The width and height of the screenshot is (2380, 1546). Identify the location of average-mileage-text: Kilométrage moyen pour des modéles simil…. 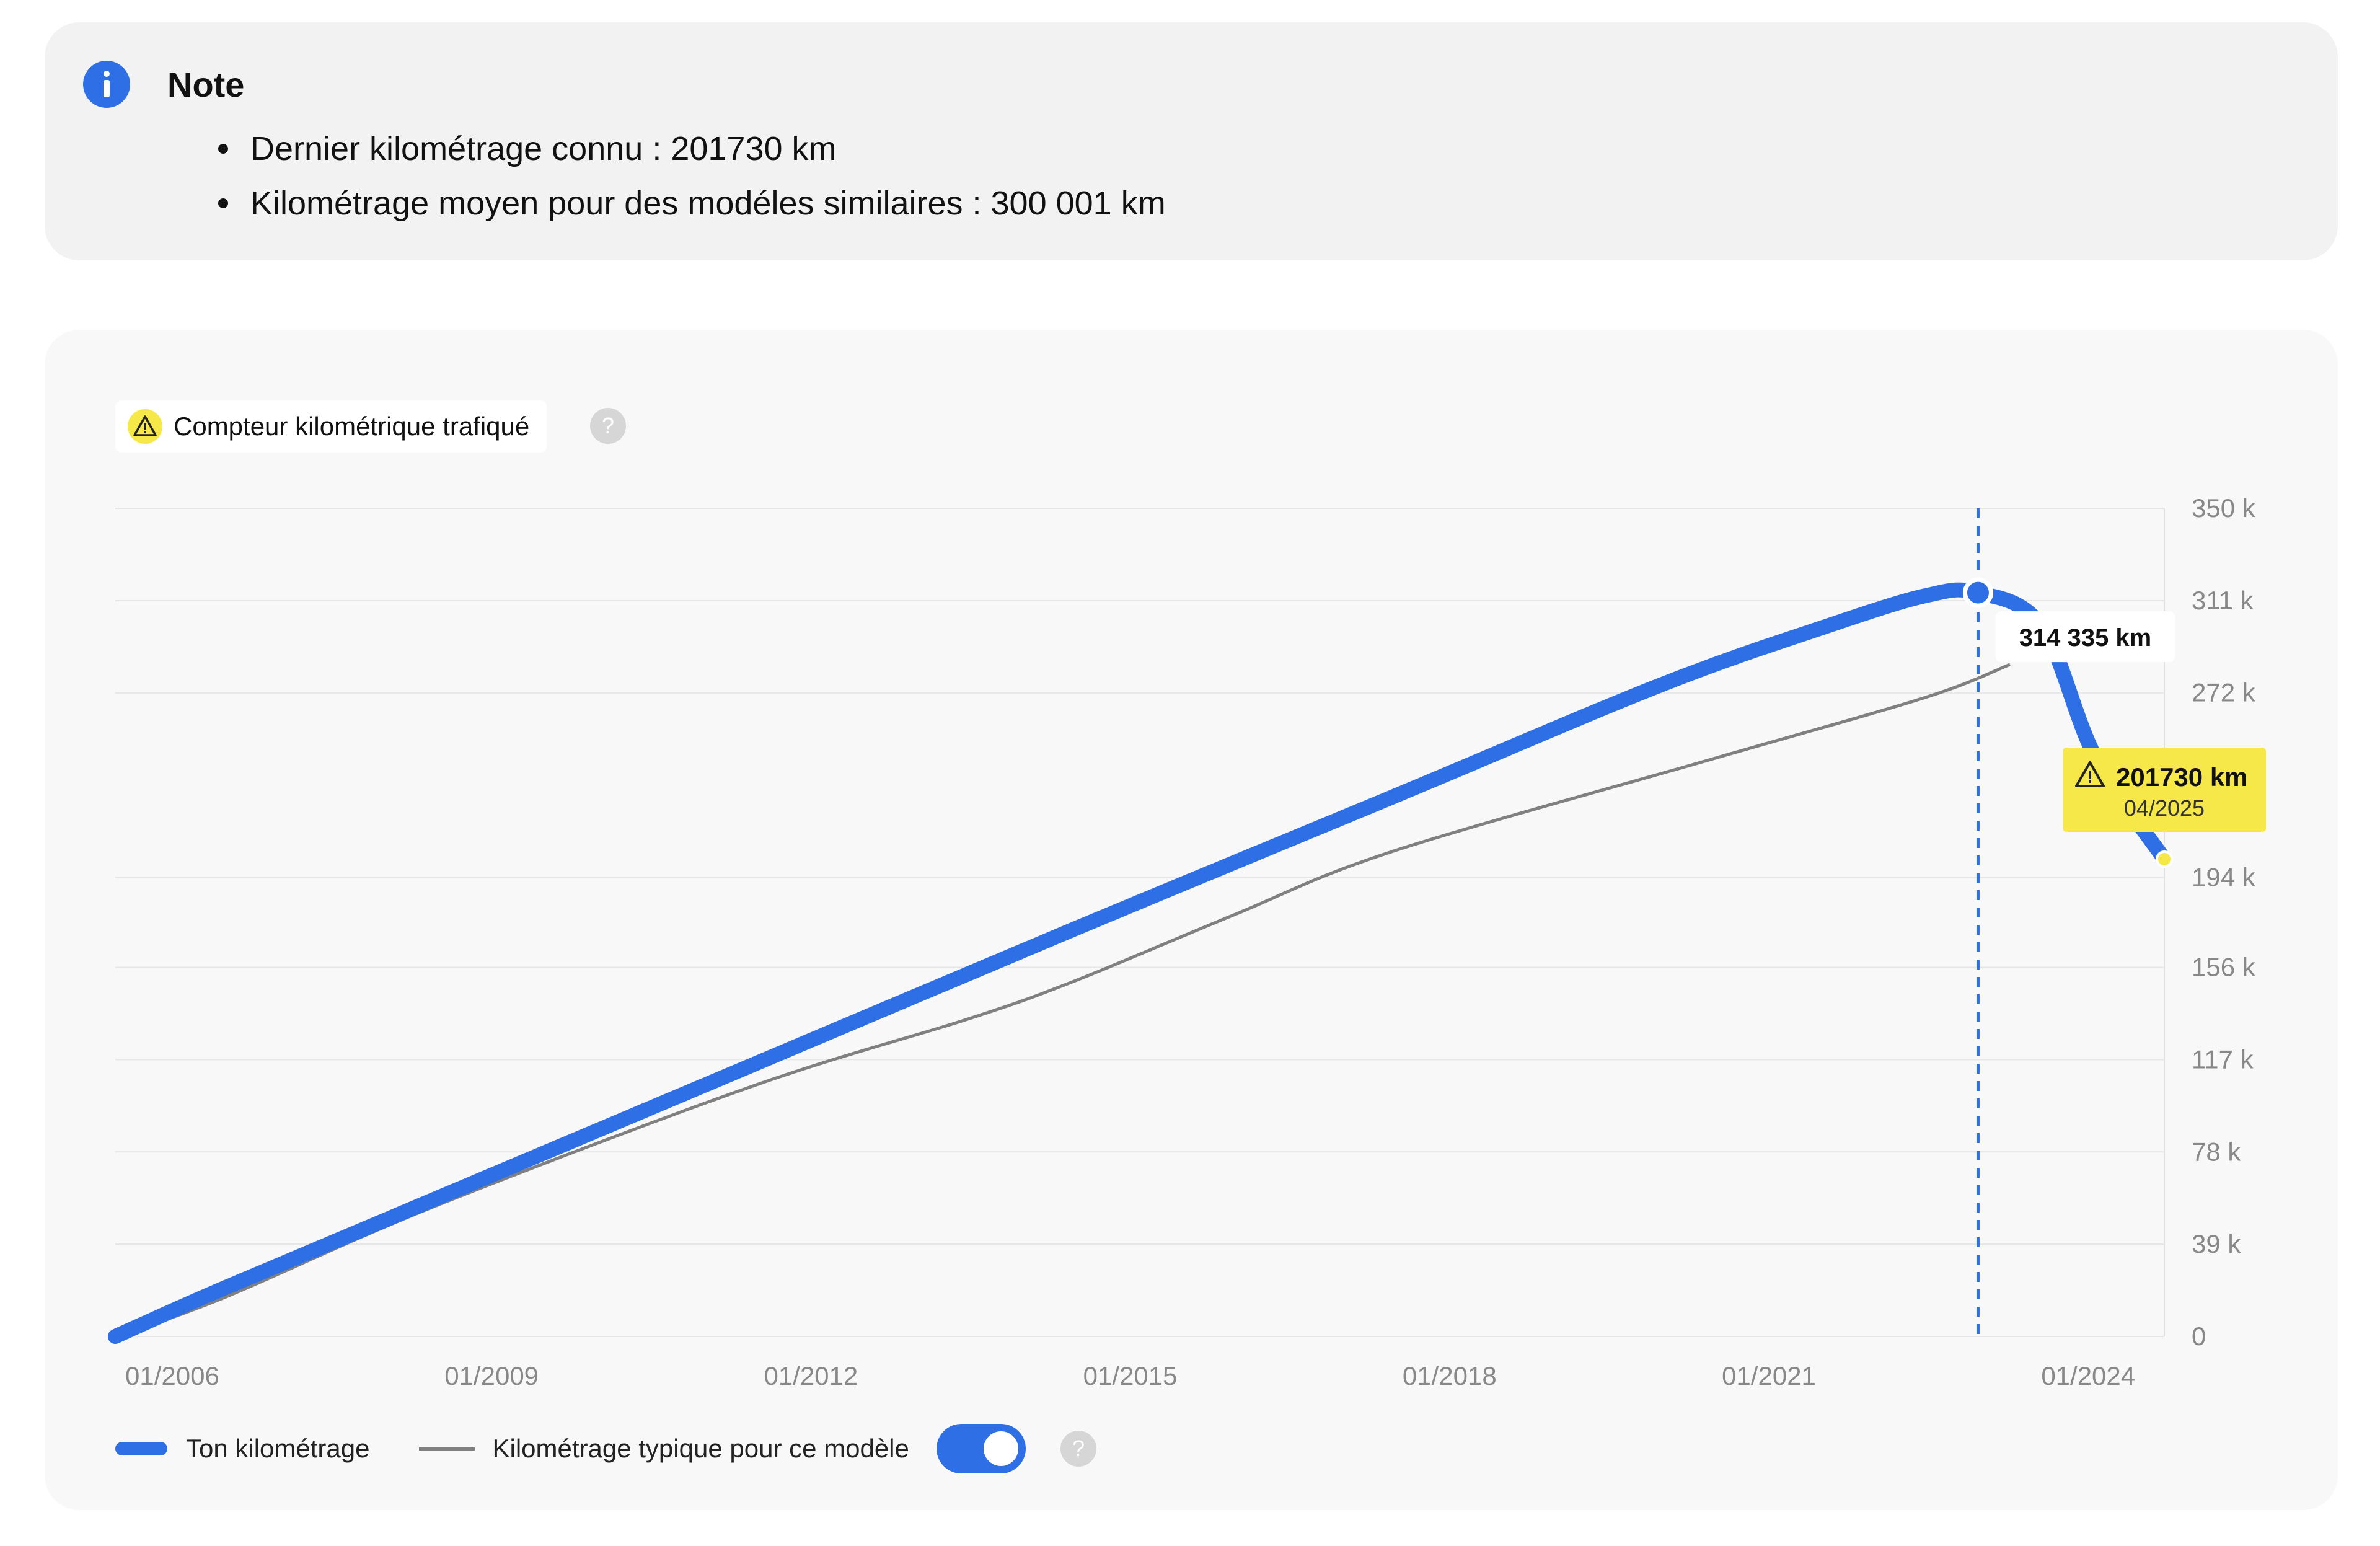
(708, 203).